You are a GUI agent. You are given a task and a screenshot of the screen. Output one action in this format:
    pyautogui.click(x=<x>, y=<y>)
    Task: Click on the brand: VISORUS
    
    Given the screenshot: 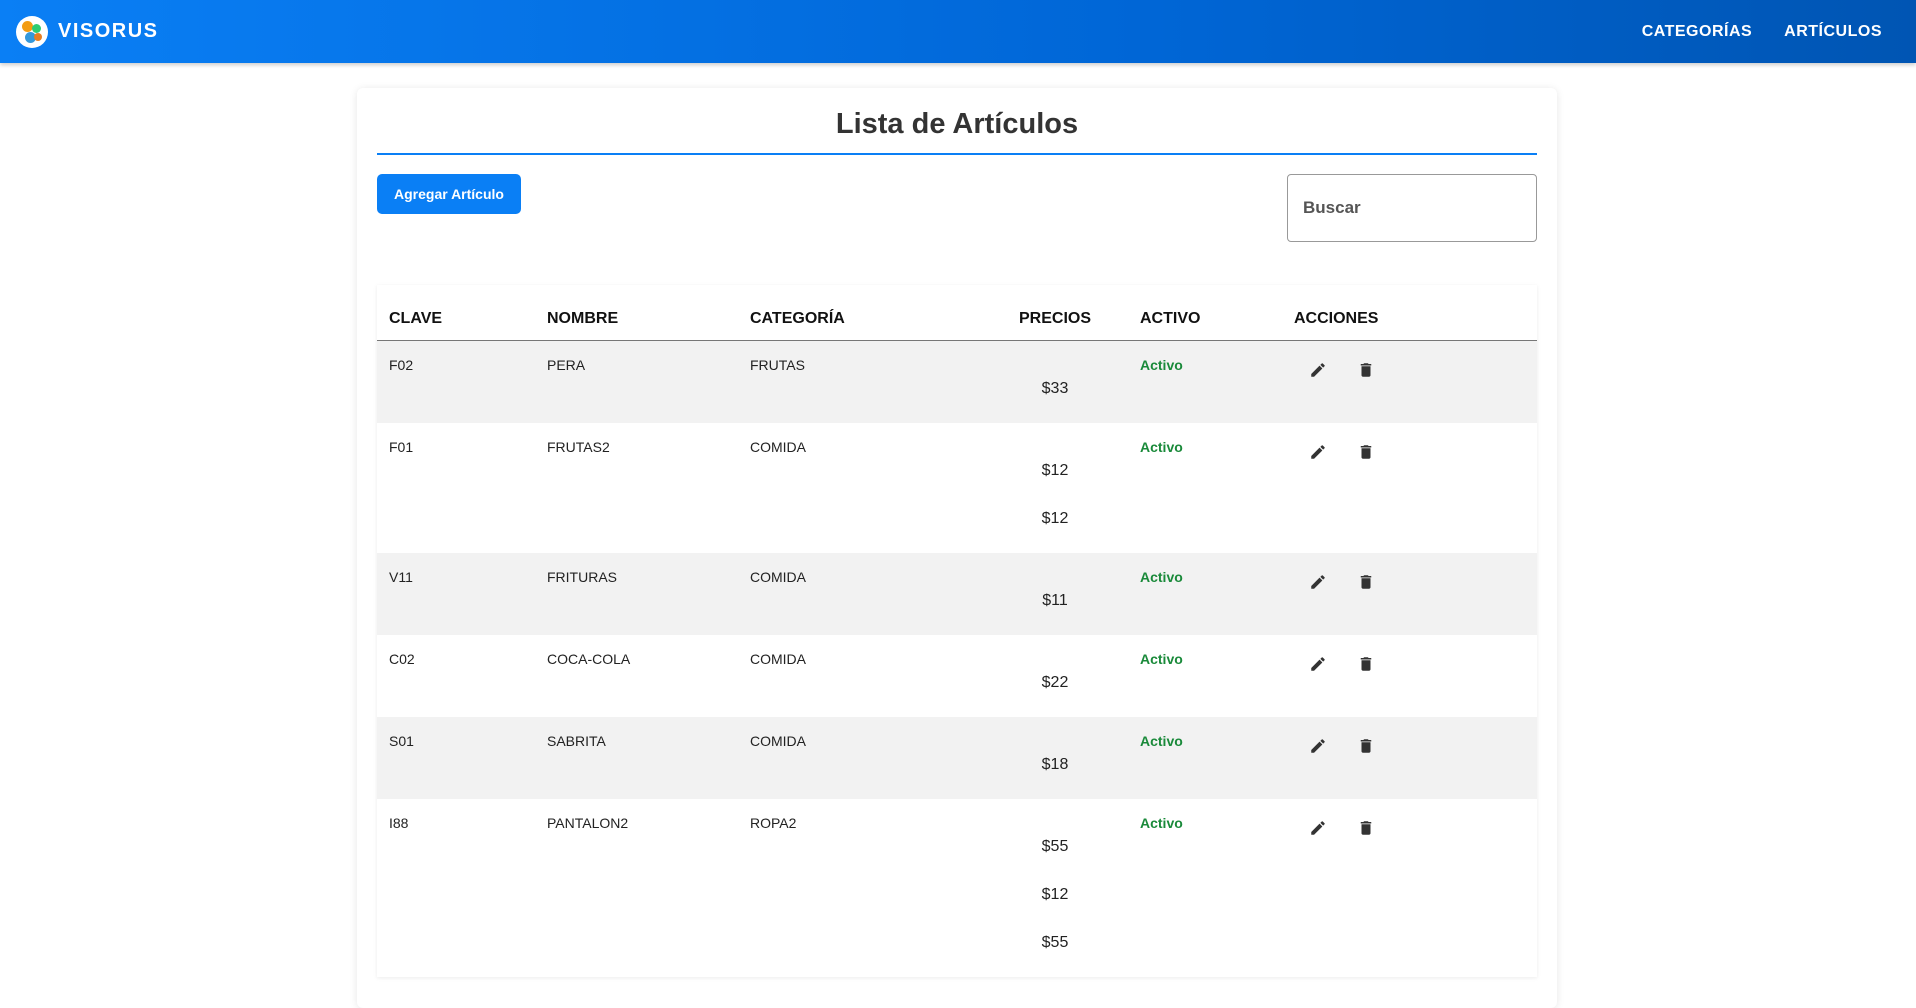 What is the action you would take?
    pyautogui.click(x=87, y=31)
    